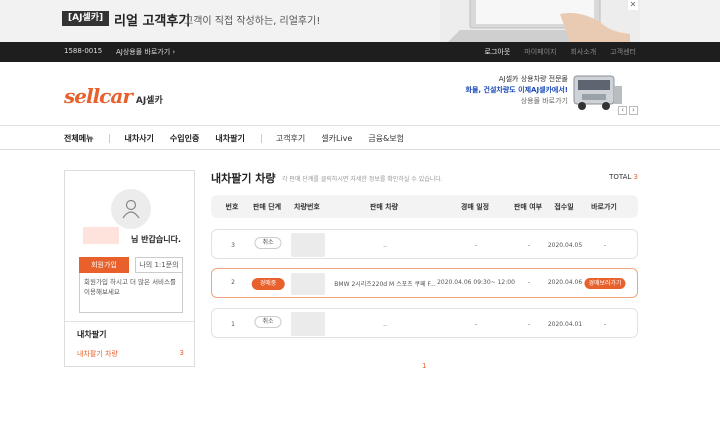  Describe the element at coordinates (533, 79) in the screenshot. I see `ad-line-1: AJ셀카 상용차량 전문몰` at that location.